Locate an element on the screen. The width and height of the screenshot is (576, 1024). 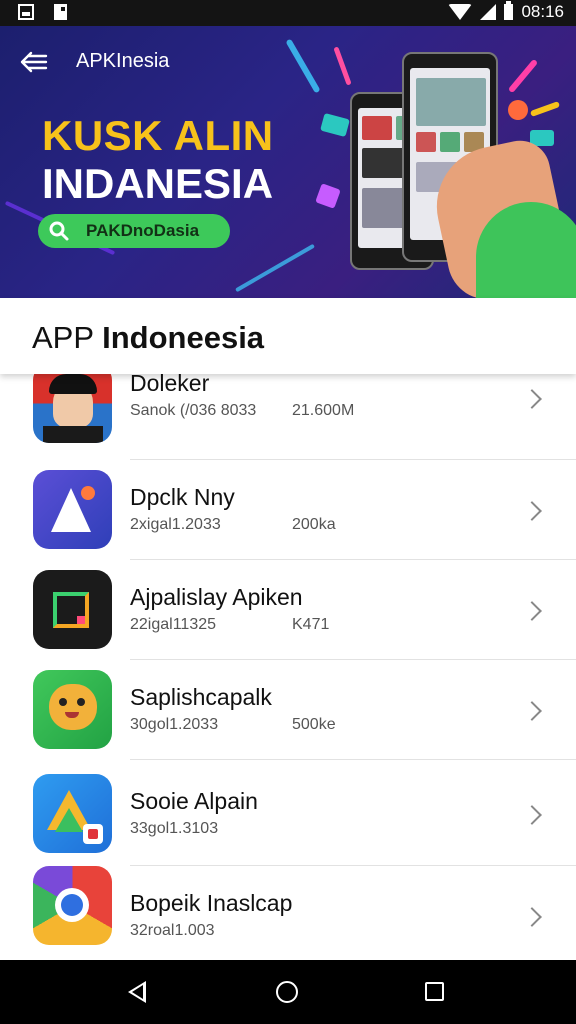
list-item: Bopeik Inaslcap 32roal1.003 is located at coordinates (288, 913).